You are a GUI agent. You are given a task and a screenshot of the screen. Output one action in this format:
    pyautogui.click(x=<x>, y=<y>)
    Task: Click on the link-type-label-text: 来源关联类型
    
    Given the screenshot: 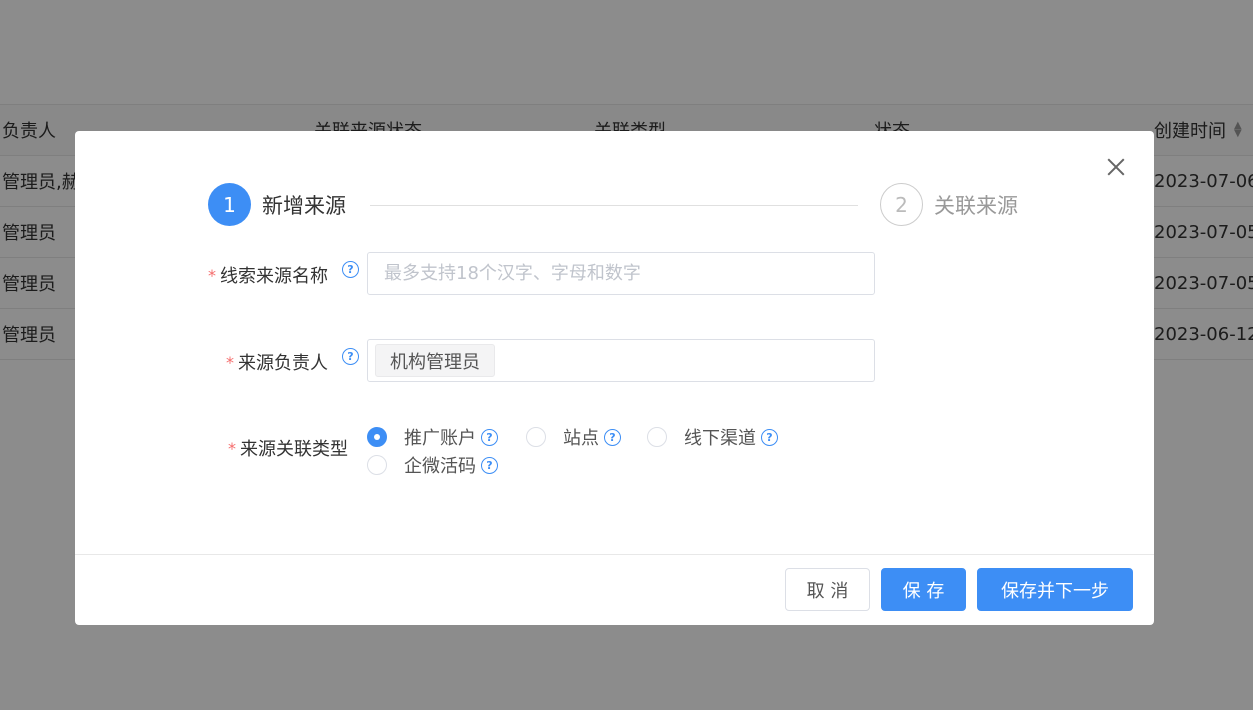 What is the action you would take?
    pyautogui.click(x=294, y=449)
    